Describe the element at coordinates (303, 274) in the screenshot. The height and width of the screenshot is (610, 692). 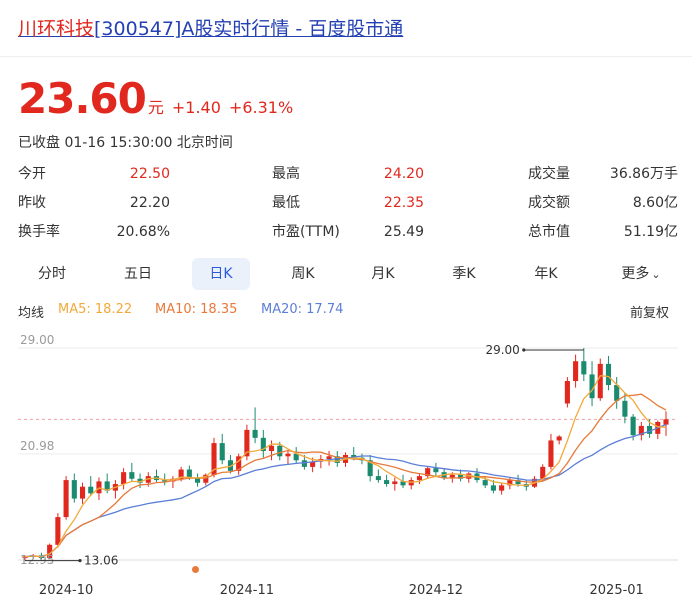
I see `tab-weekly-k: 周K` at that location.